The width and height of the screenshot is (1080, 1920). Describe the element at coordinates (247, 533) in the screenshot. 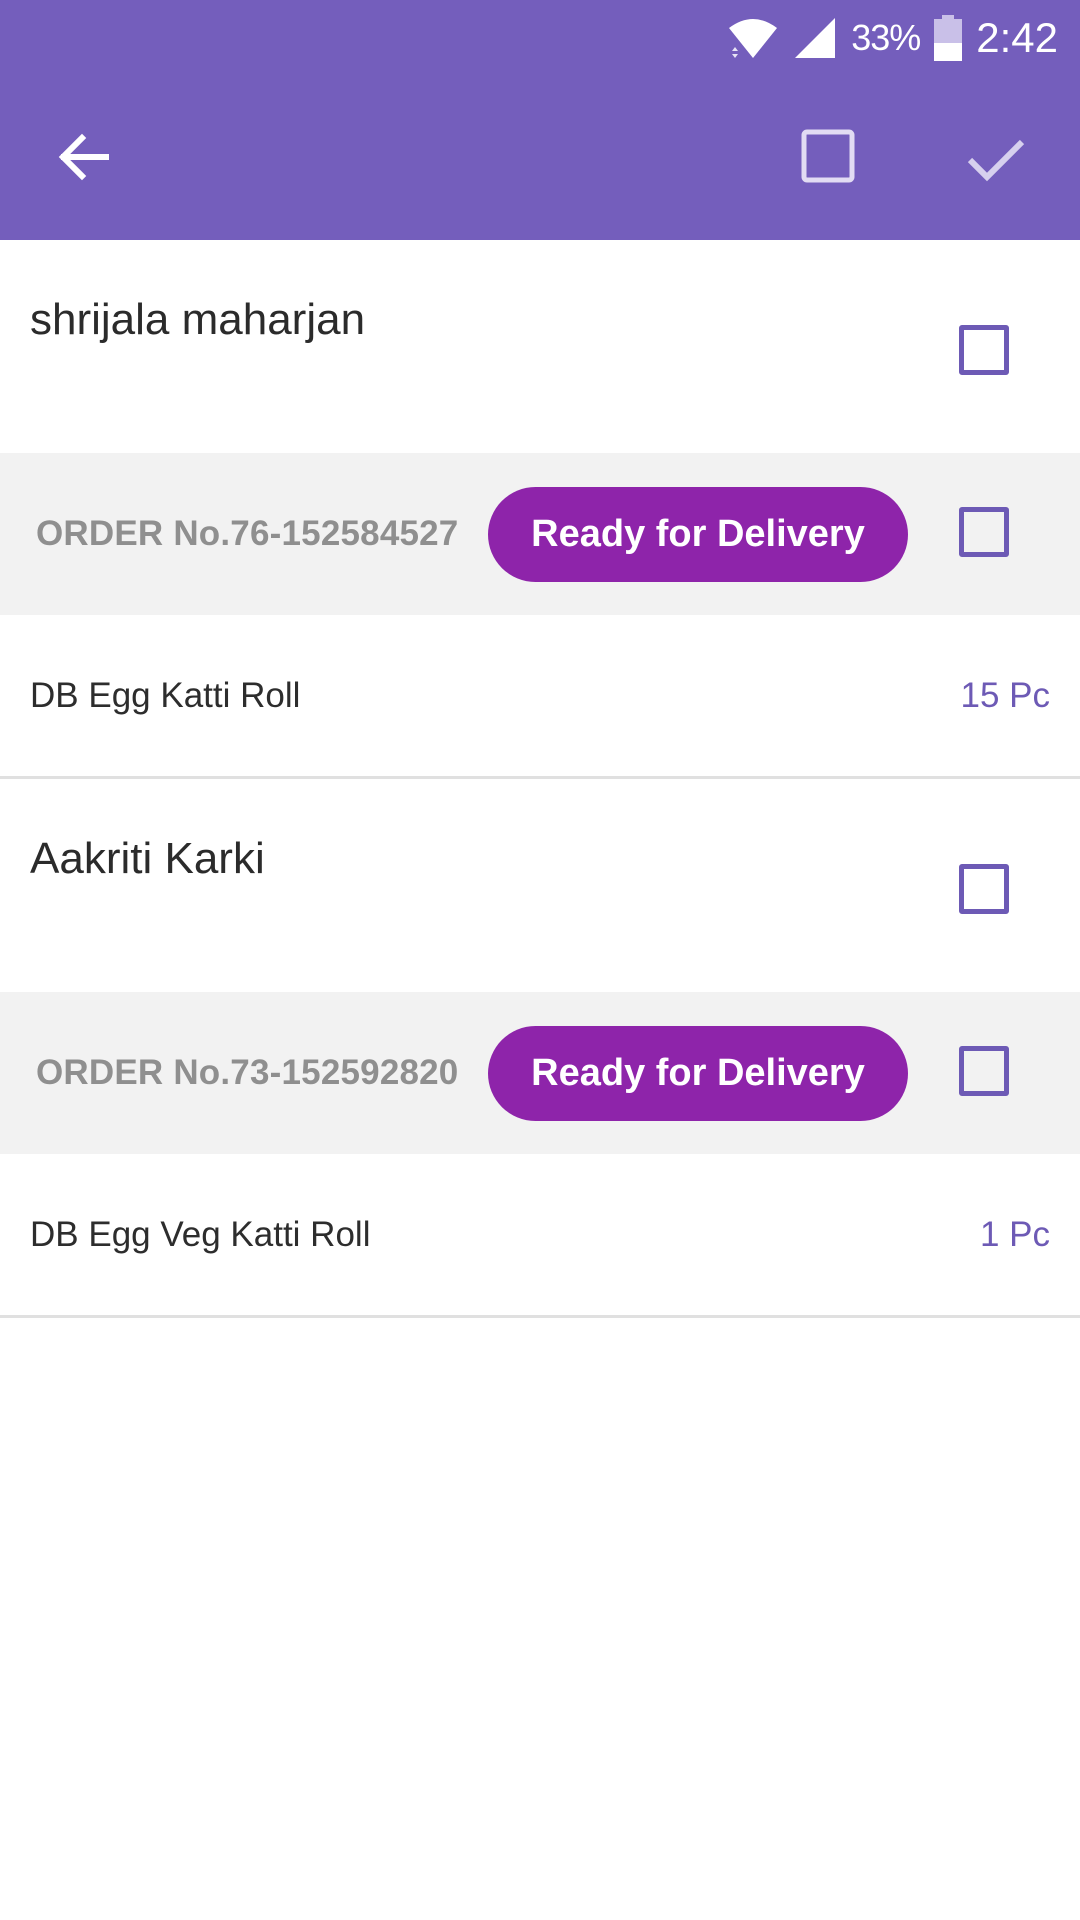

I see `order-number: ORDER No.76-152584527` at that location.